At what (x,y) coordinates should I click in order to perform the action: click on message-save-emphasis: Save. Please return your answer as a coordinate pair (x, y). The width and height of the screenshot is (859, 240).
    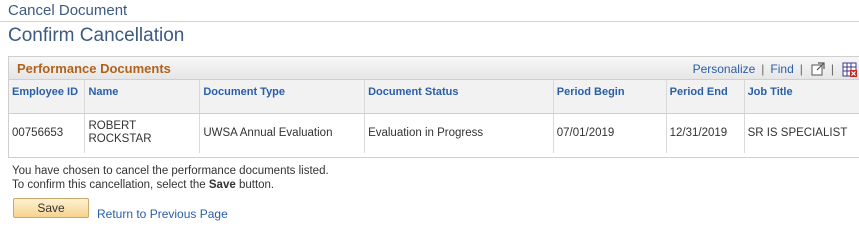
    Looking at the image, I should click on (222, 185).